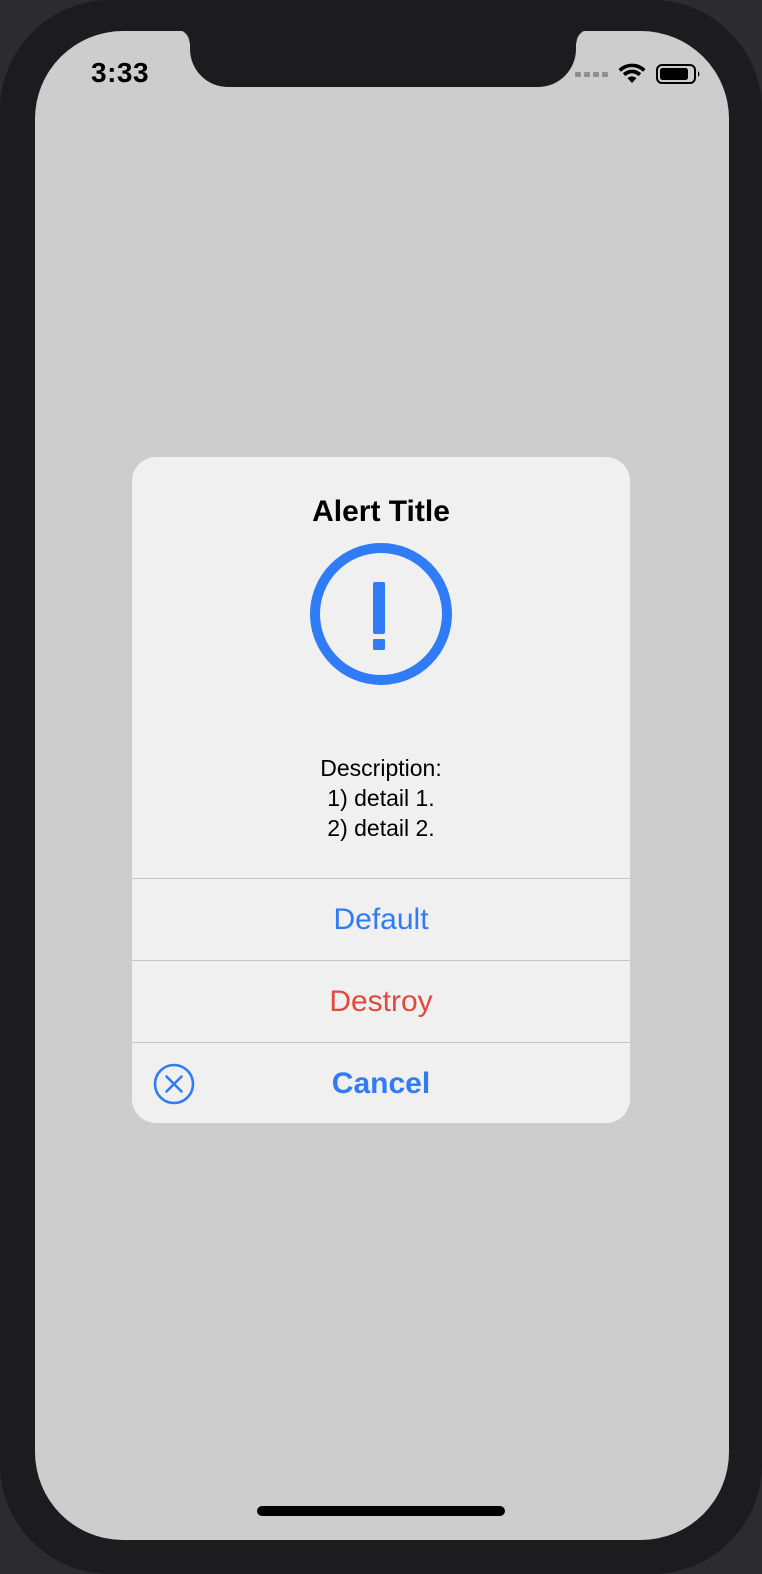 The width and height of the screenshot is (762, 1574). What do you see at coordinates (120, 72) in the screenshot?
I see `status-time: 3:33` at bounding box center [120, 72].